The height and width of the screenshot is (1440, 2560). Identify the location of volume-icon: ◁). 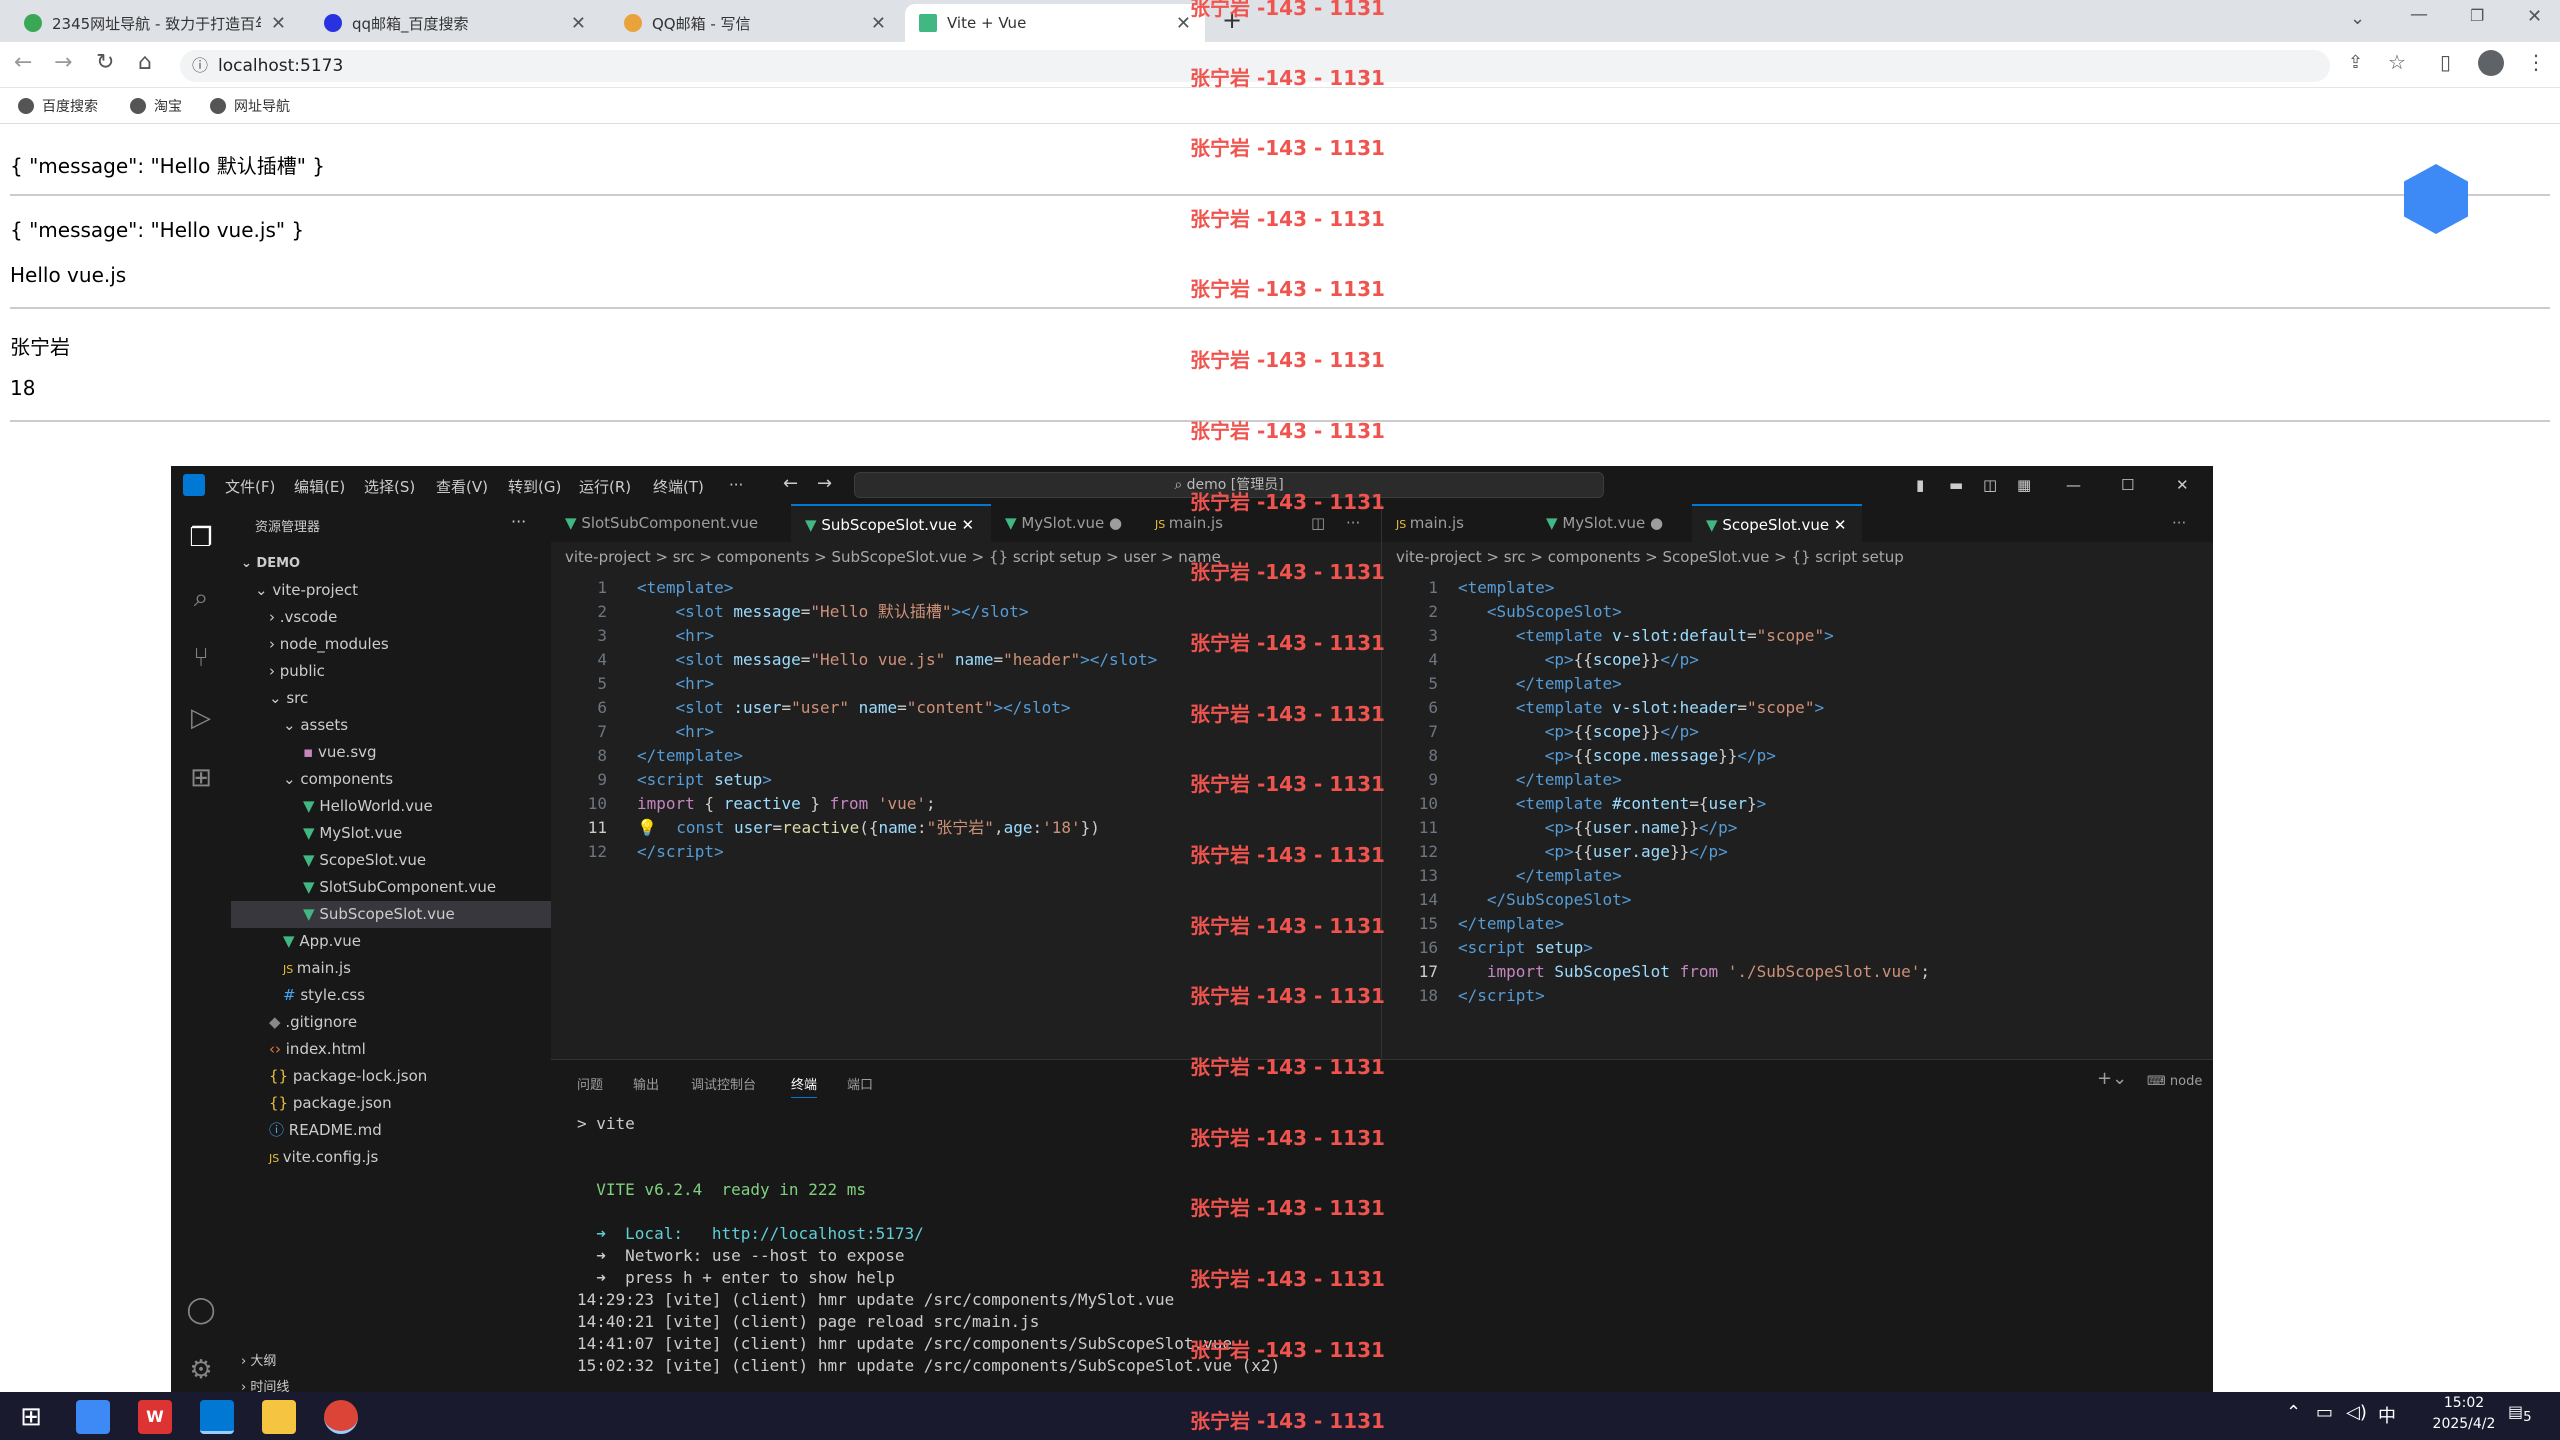
(2356, 1412).